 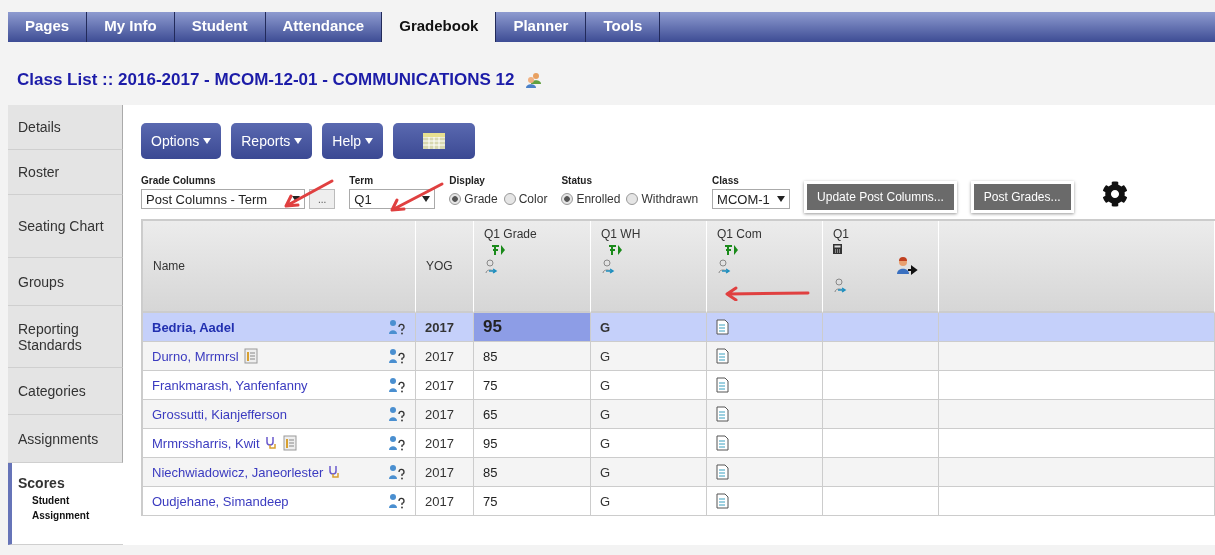 I want to click on grid-button, so click(x=434, y=141).